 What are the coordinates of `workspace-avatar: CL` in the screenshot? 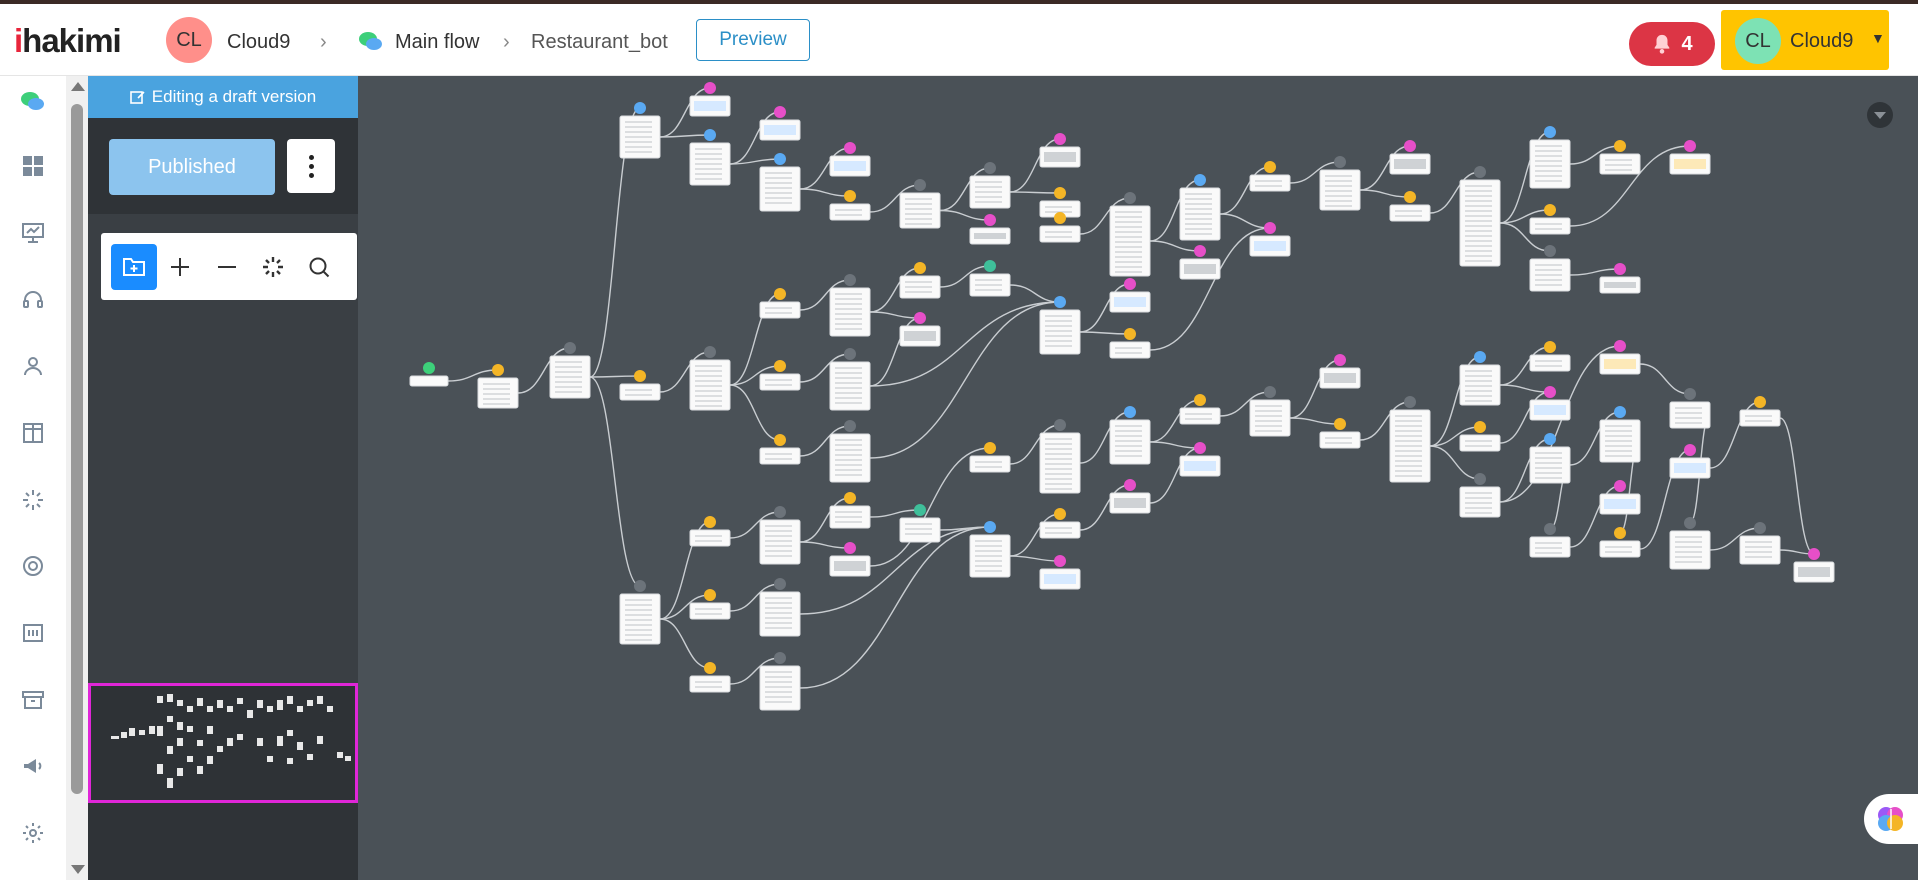 It's located at (189, 40).